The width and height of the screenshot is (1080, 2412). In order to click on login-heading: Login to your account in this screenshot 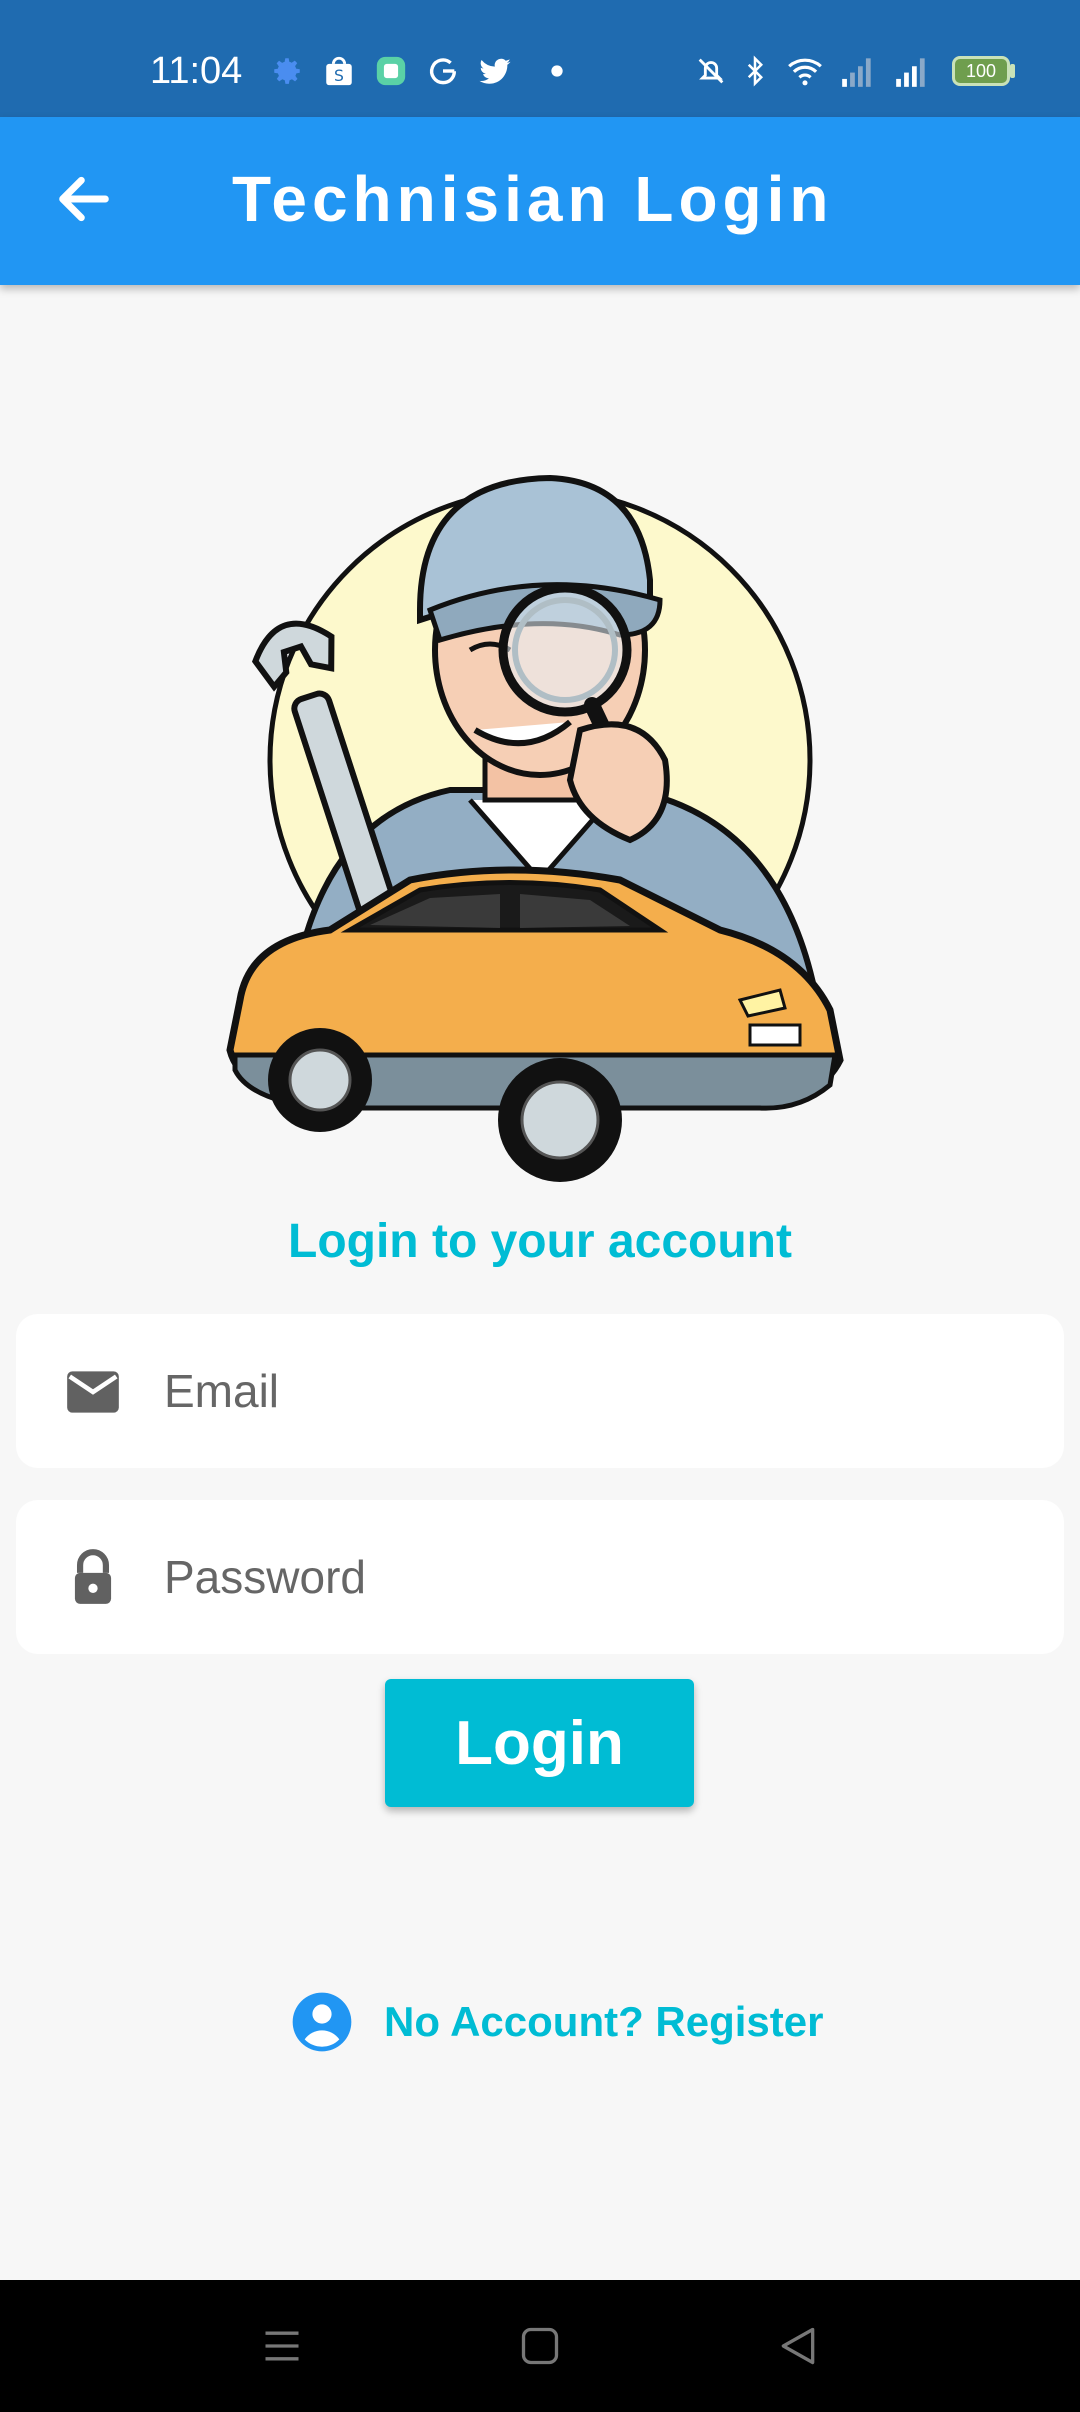, I will do `click(540, 1241)`.